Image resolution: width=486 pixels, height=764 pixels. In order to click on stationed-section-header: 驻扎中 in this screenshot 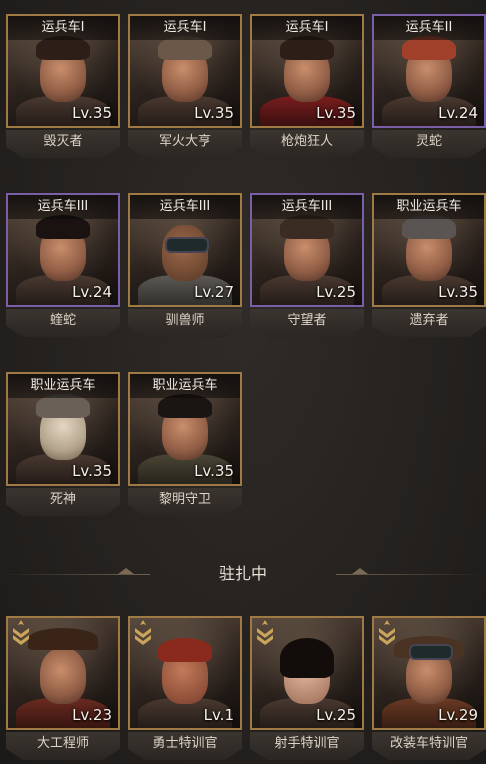, I will do `click(243, 575)`.